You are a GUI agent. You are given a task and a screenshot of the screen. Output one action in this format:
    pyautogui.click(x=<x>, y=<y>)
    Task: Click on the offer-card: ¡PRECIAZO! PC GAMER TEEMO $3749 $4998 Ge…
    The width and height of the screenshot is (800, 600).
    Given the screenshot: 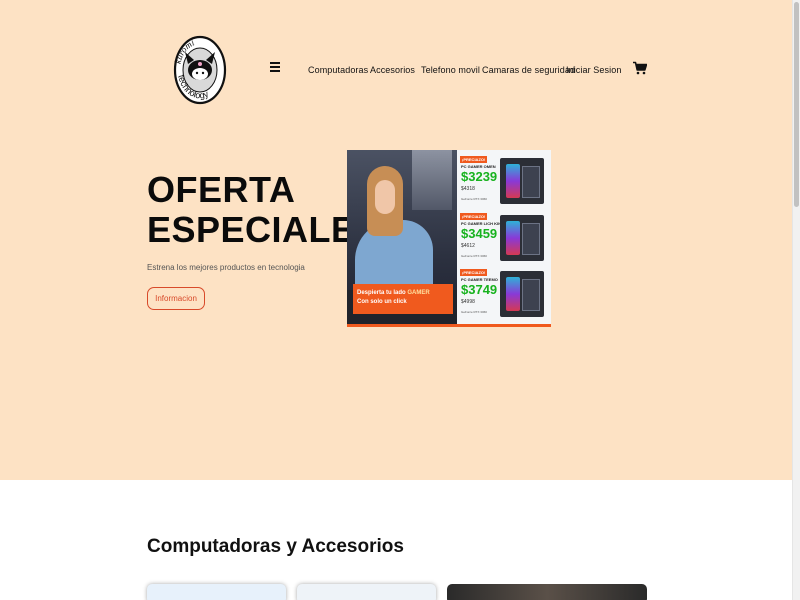 What is the action you would take?
    pyautogui.click(x=505, y=294)
    